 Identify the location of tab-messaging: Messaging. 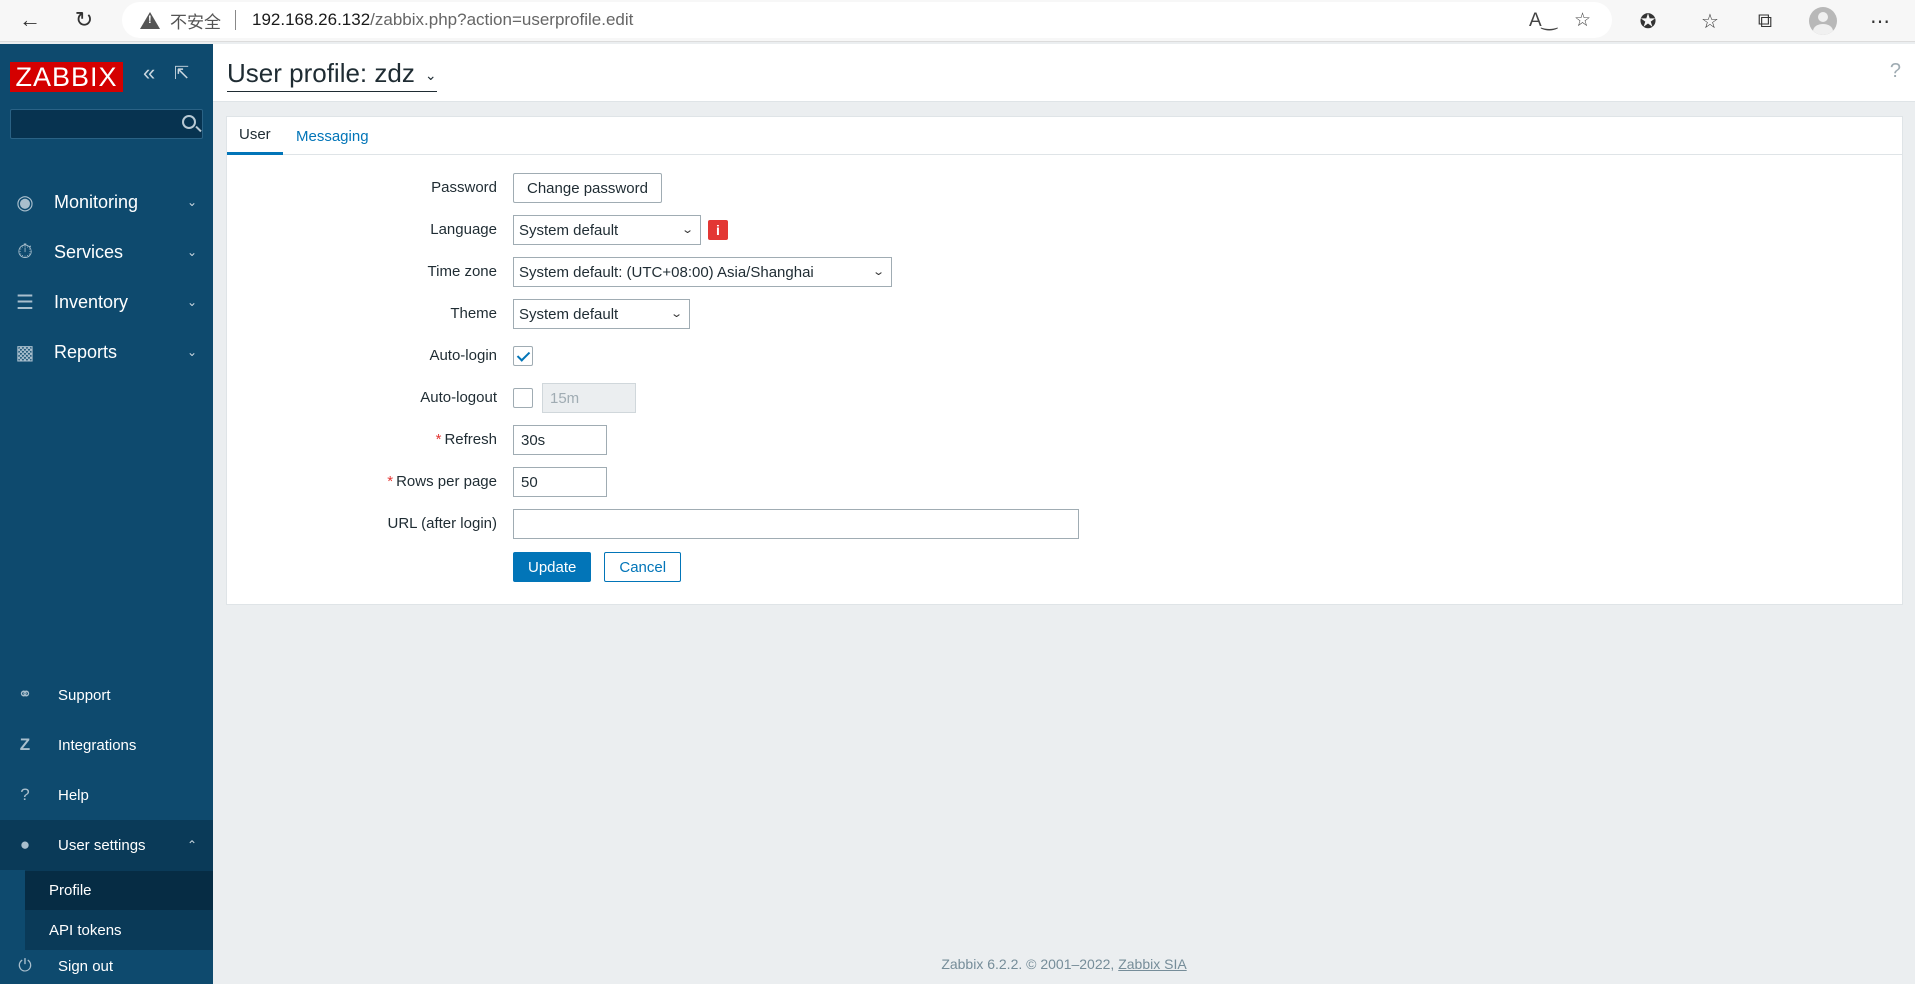
(332, 136).